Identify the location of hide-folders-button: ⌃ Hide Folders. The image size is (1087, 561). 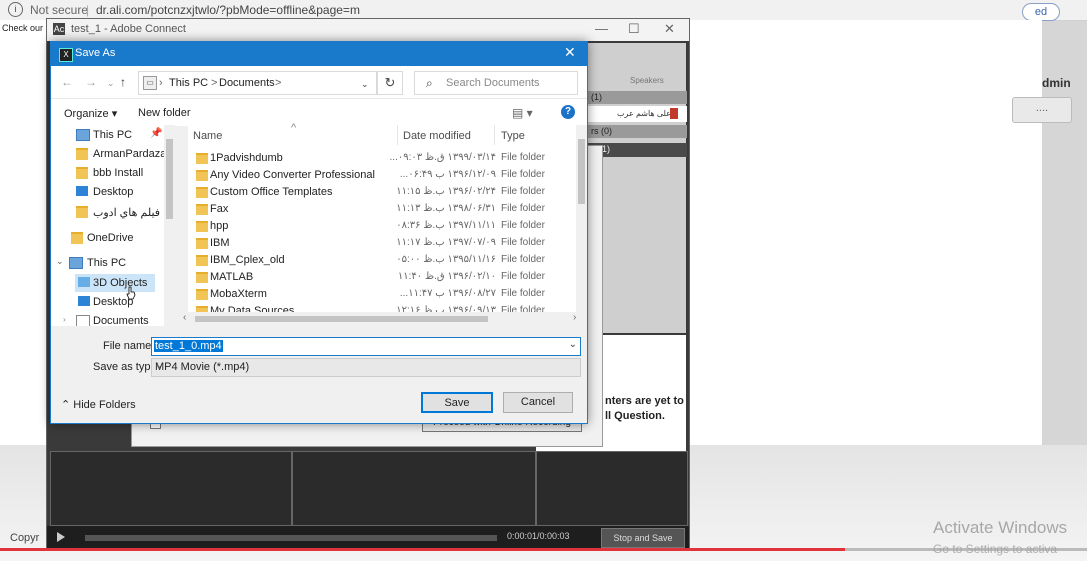
(98, 404).